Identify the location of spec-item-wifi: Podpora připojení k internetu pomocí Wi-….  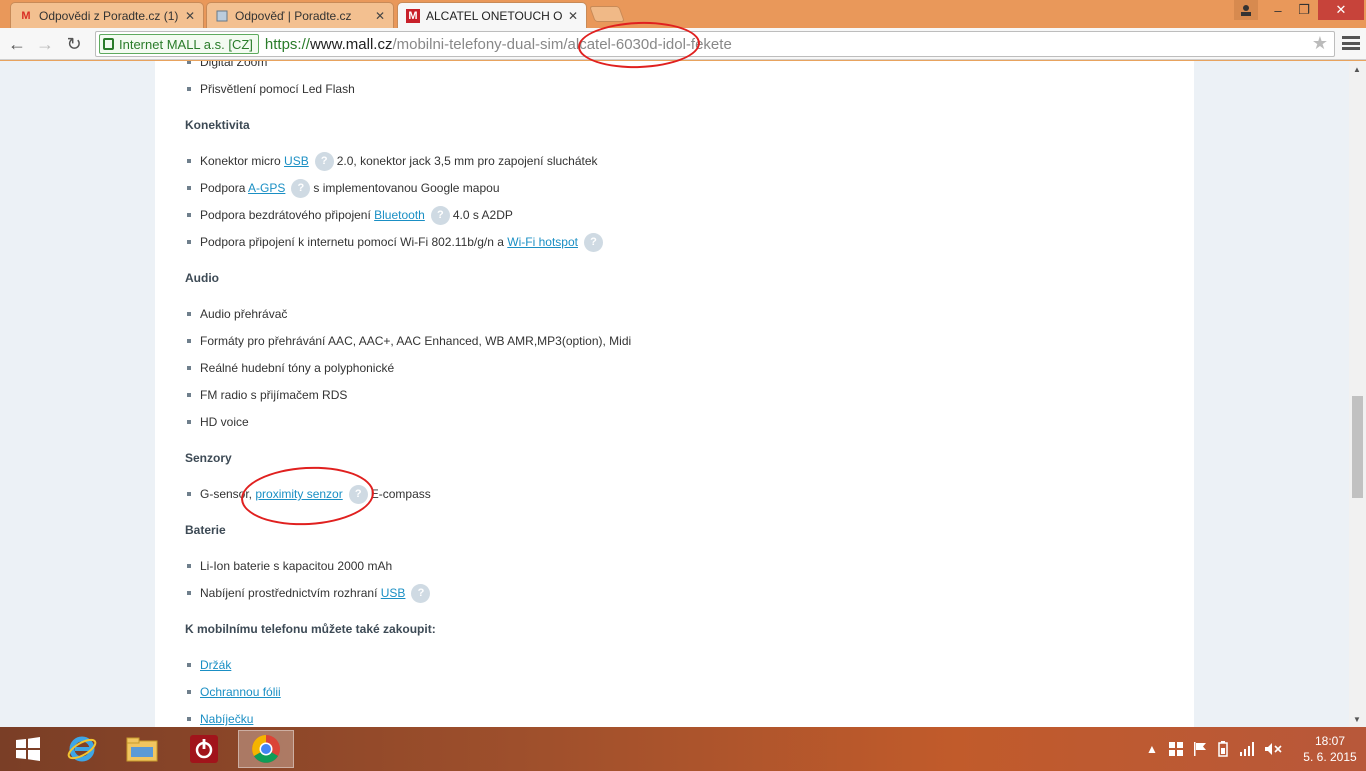
(396, 243).